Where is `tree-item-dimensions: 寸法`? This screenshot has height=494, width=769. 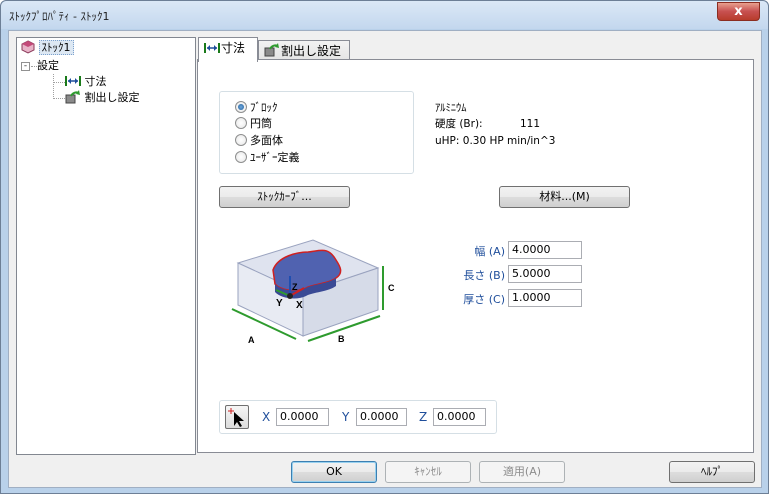 tree-item-dimensions: 寸法 is located at coordinates (86, 82).